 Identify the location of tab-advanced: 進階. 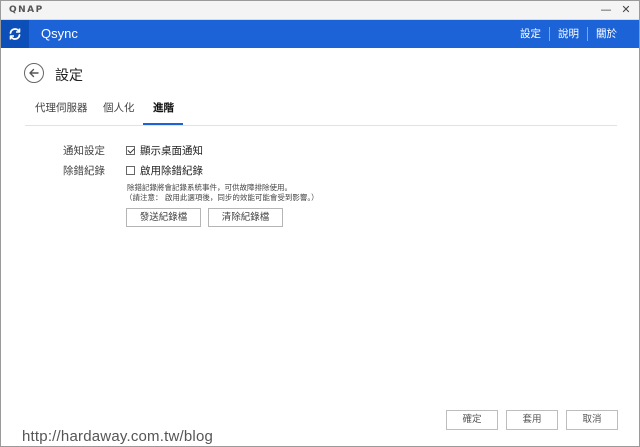
(163, 107).